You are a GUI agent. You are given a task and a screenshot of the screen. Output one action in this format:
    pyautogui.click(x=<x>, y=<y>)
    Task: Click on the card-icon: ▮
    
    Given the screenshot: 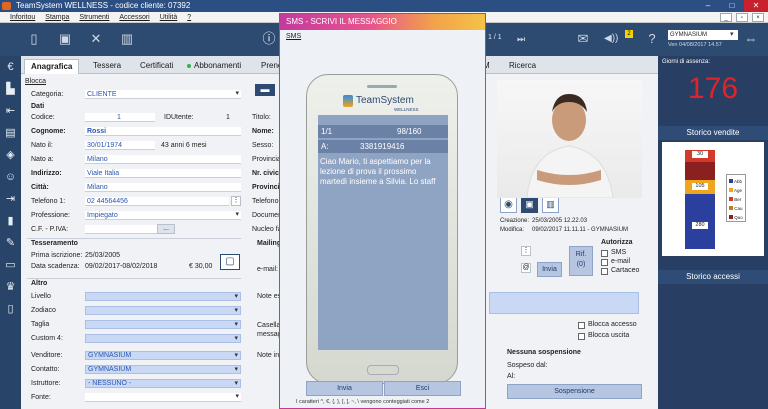 What is the action you would take?
    pyautogui.click(x=10, y=221)
    